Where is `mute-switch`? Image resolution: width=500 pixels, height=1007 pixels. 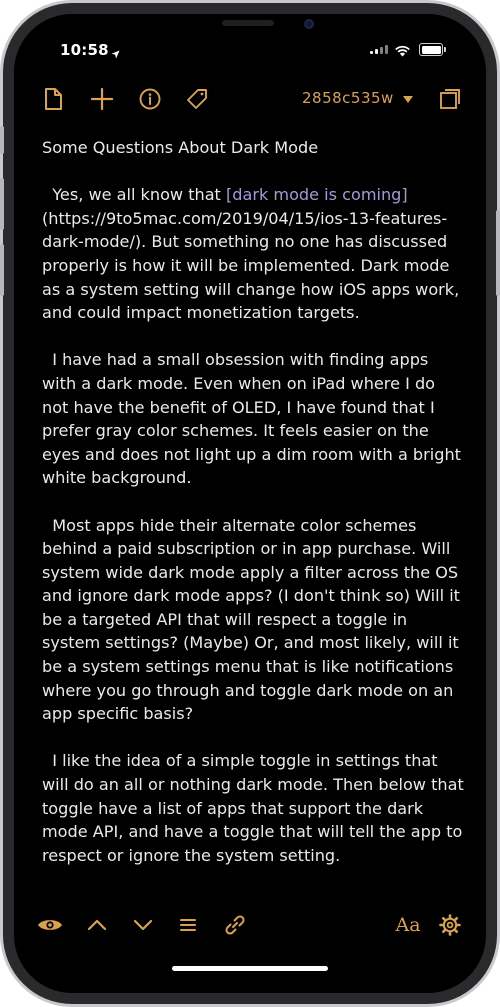 mute-switch is located at coordinates (2, 140).